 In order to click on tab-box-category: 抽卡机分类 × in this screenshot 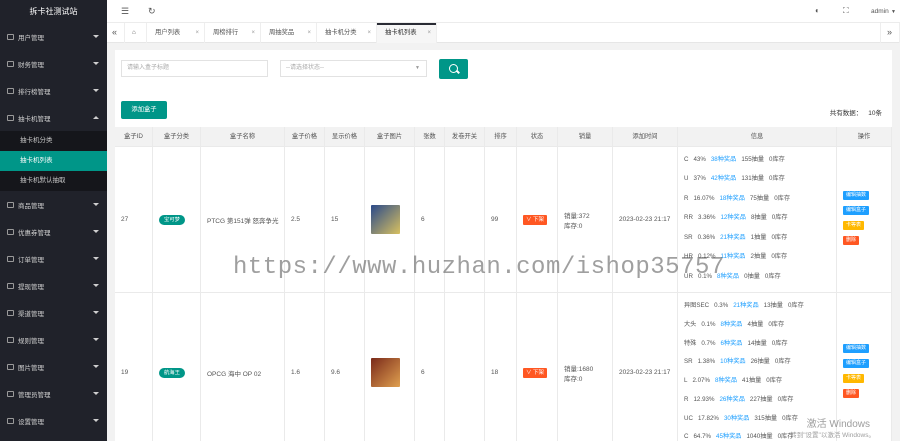, I will do `click(347, 33)`.